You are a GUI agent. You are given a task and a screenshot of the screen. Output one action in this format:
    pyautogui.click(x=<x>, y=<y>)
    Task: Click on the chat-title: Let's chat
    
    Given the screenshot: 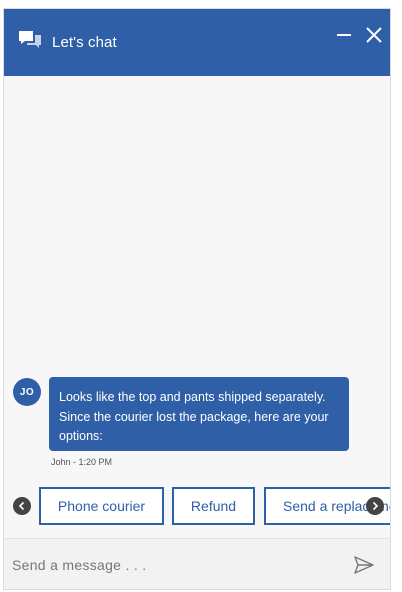 What is the action you would take?
    pyautogui.click(x=84, y=42)
    